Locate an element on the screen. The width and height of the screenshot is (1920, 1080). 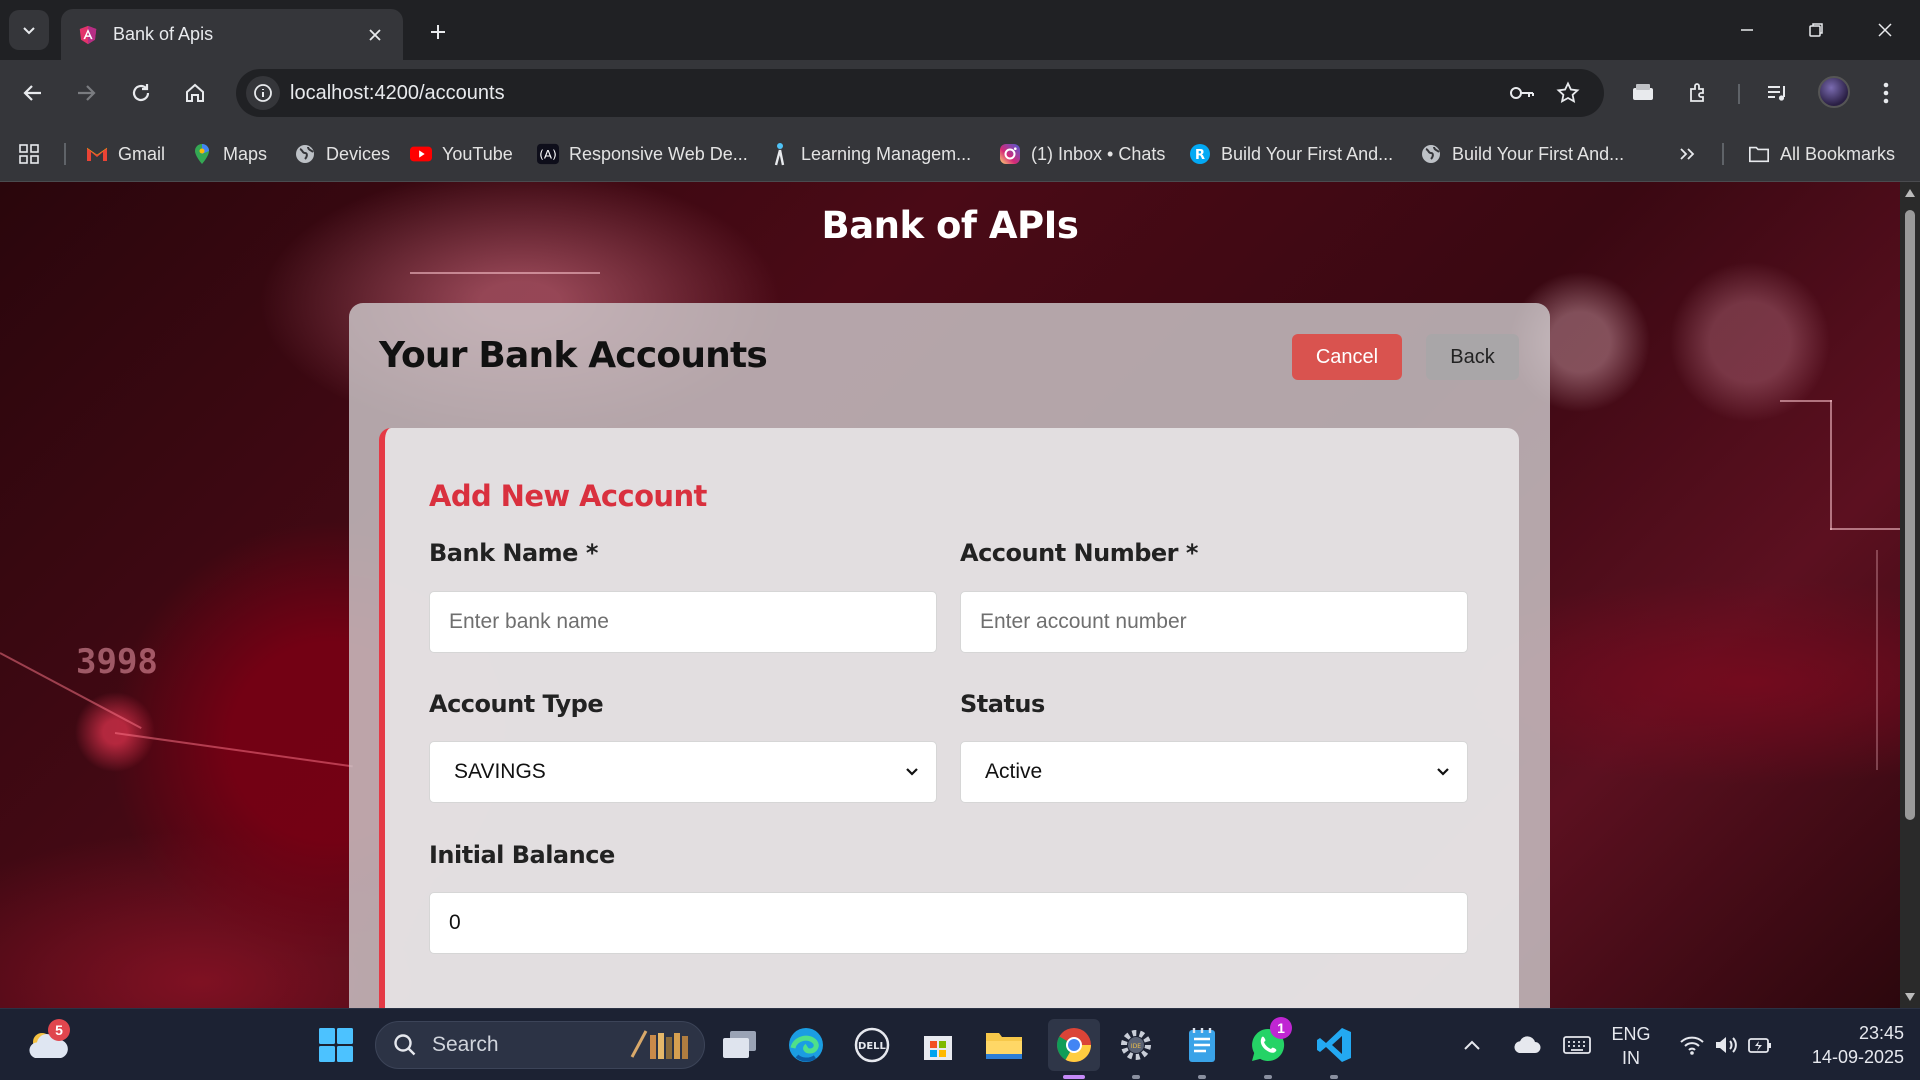
bookmark-youtube: YouTube is located at coordinates (461, 154).